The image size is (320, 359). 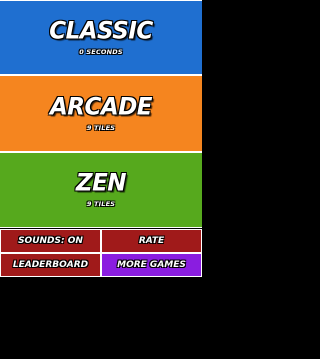 What do you see at coordinates (101, 183) in the screenshot?
I see `zen-mode-title: ZEN` at bounding box center [101, 183].